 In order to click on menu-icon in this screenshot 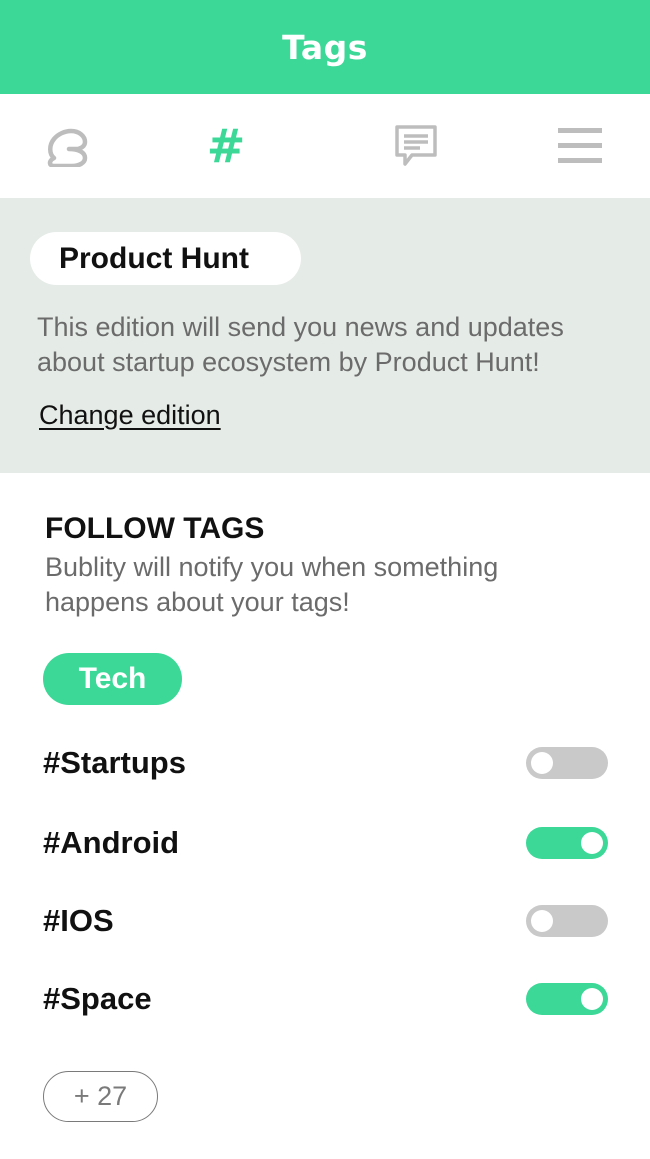, I will do `click(580, 145)`.